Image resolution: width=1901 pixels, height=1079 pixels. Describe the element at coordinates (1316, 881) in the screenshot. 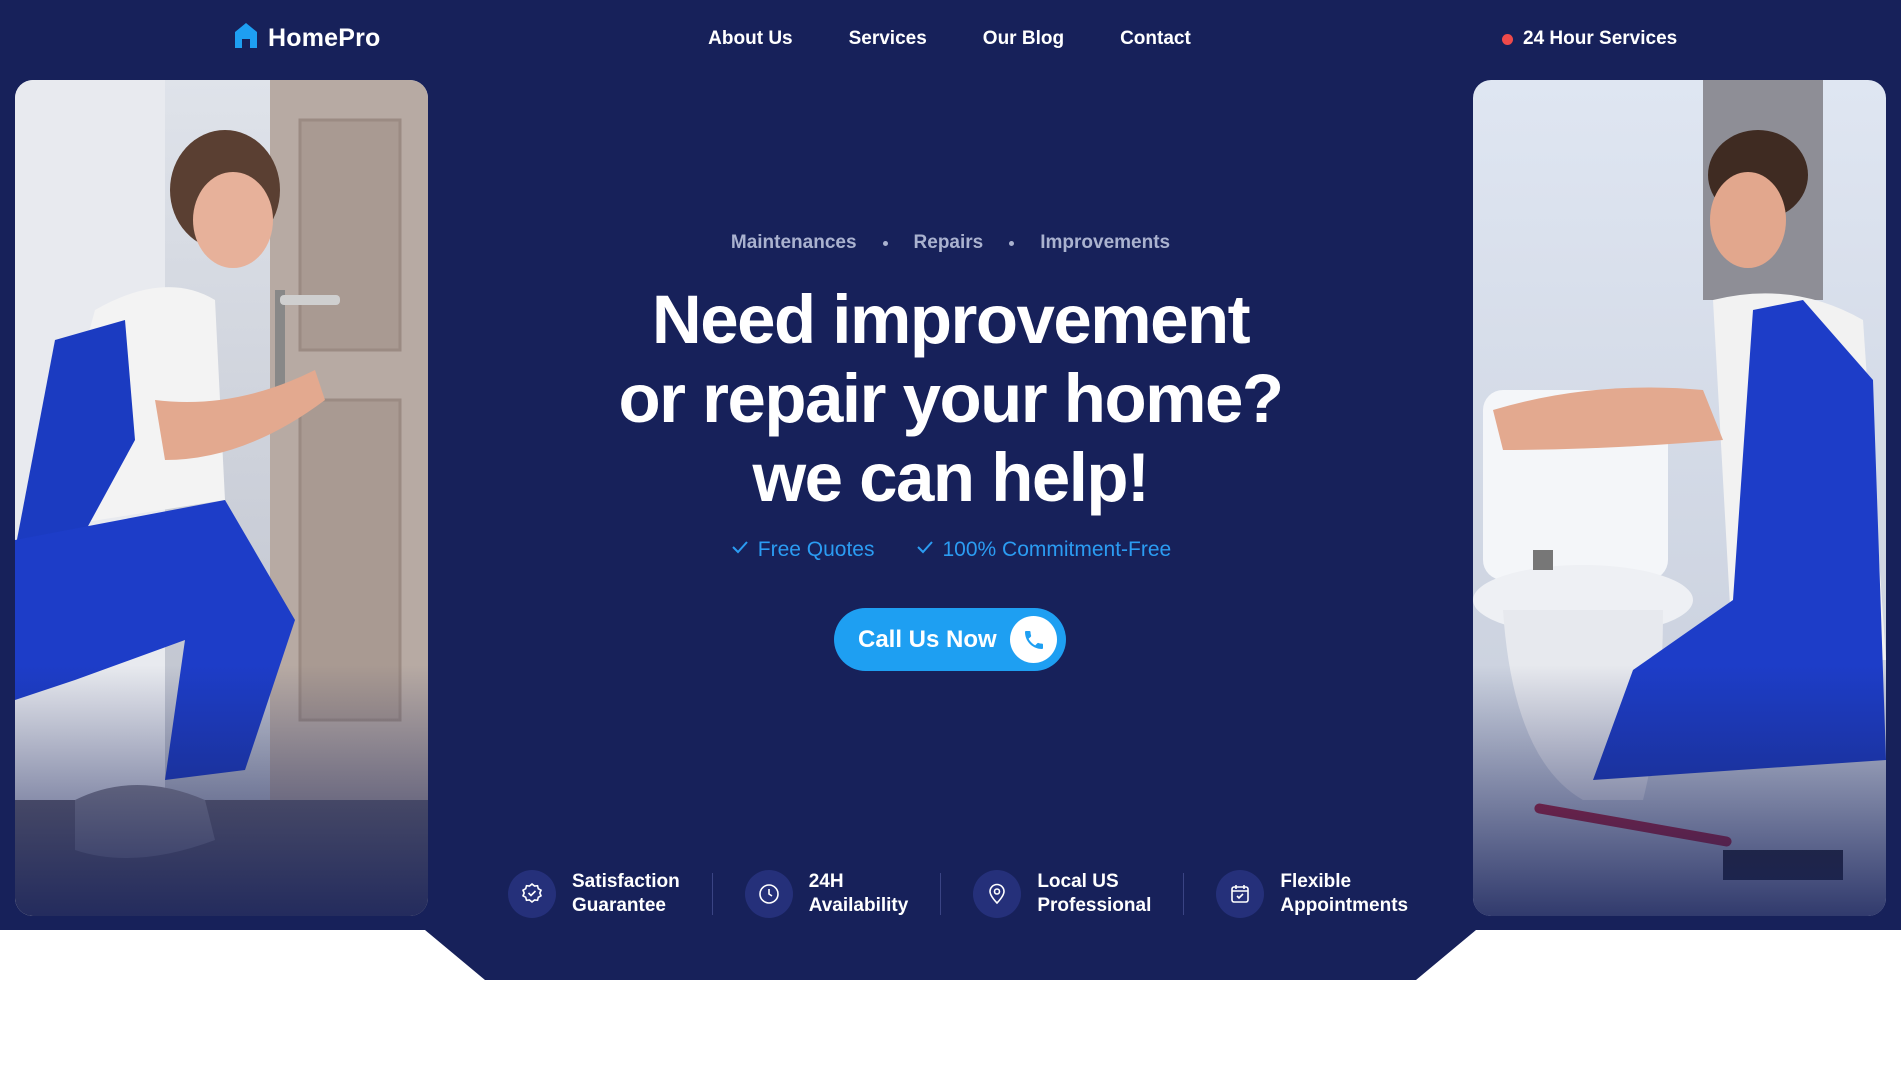

I see `feature-title: Flexible` at that location.